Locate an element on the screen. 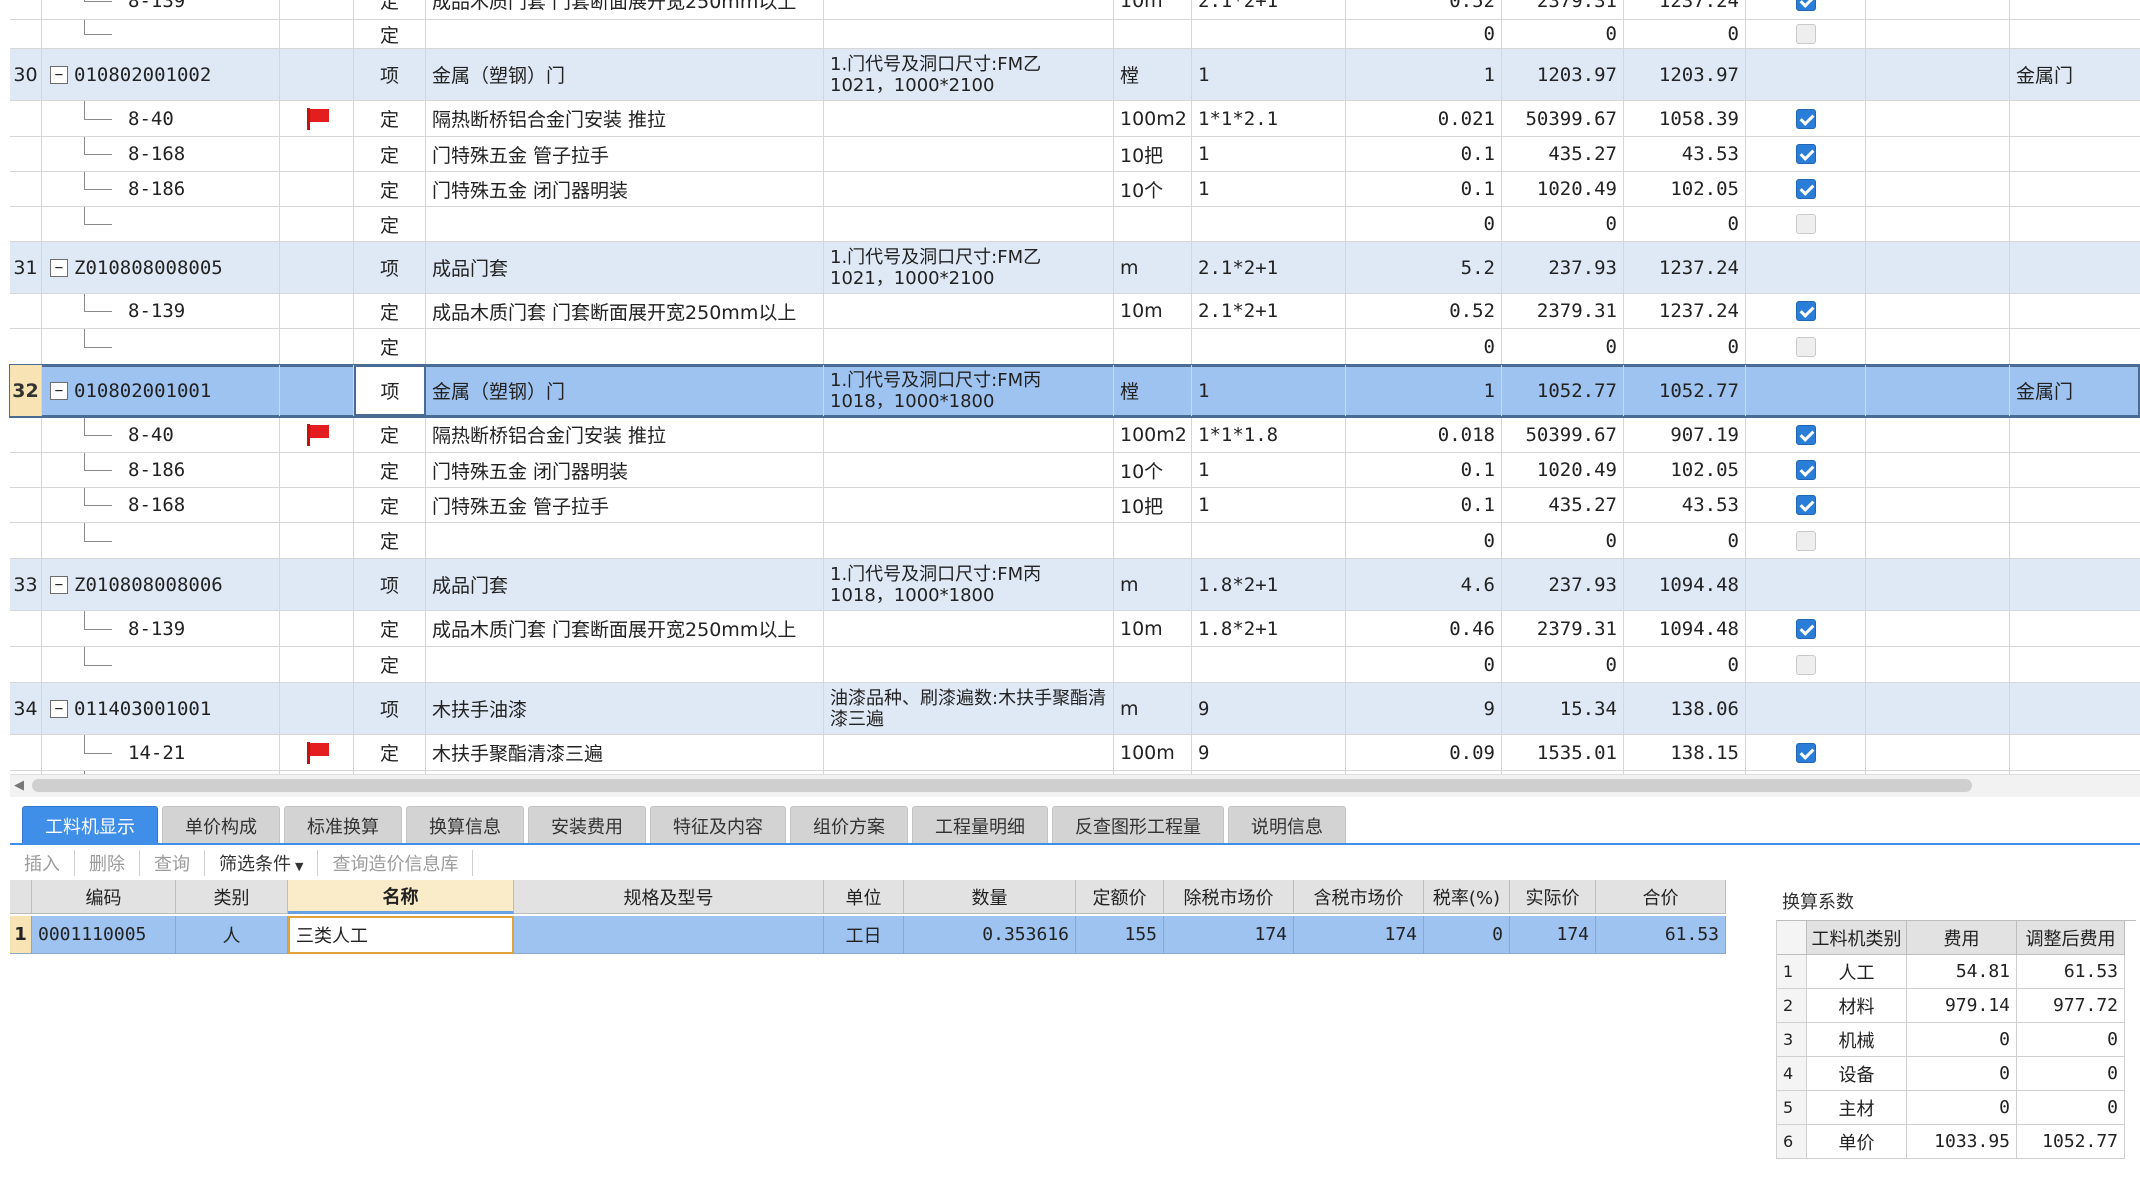 The height and width of the screenshot is (1184, 2140). quota-row: 定000 is located at coordinates (1075, 541).